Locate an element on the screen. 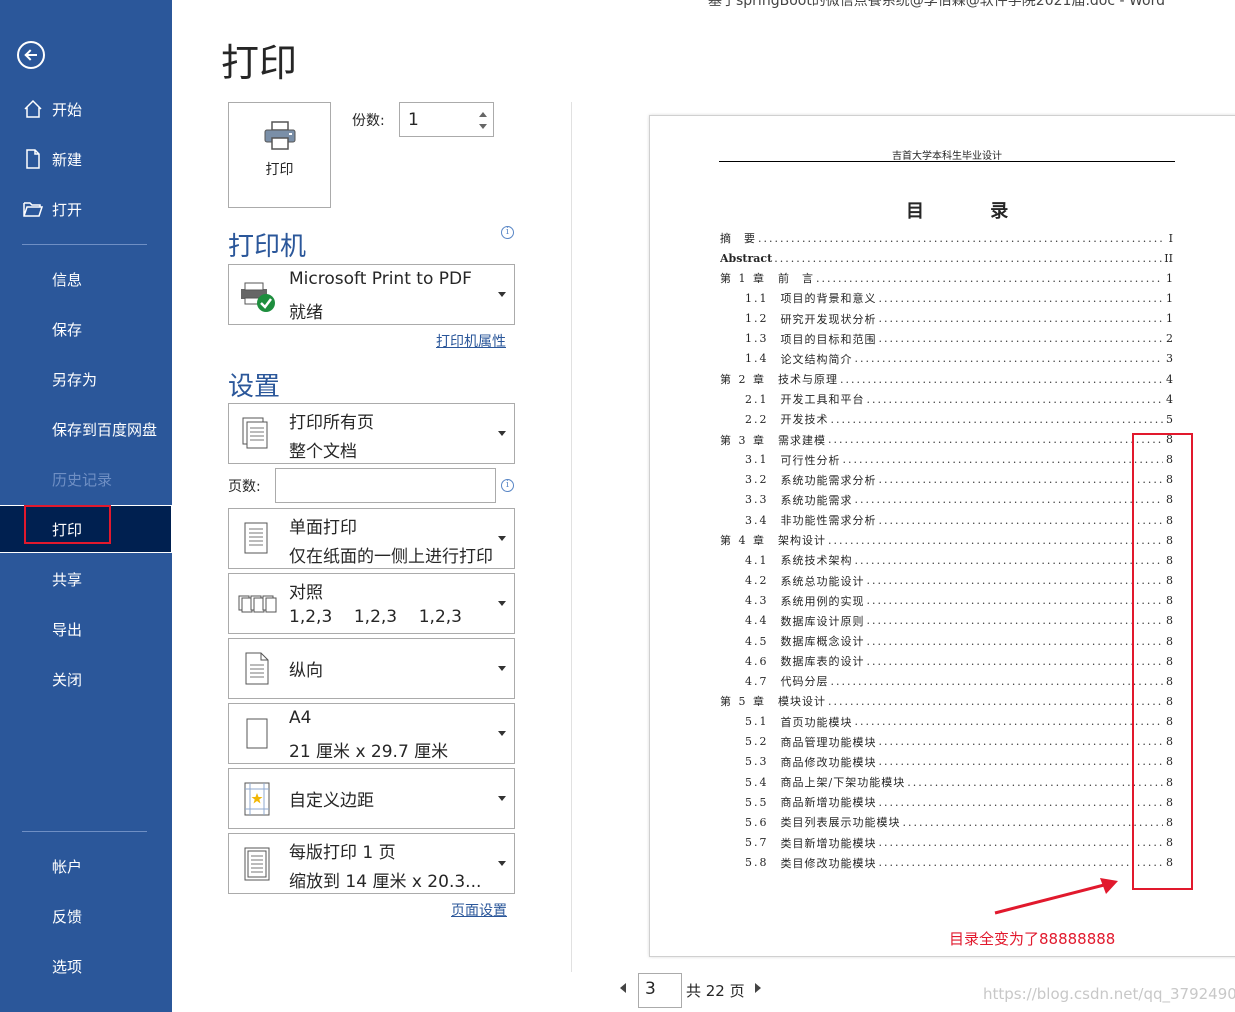 The height and width of the screenshot is (1012, 1235). toc-number: 4.2 is located at coordinates (757, 581).